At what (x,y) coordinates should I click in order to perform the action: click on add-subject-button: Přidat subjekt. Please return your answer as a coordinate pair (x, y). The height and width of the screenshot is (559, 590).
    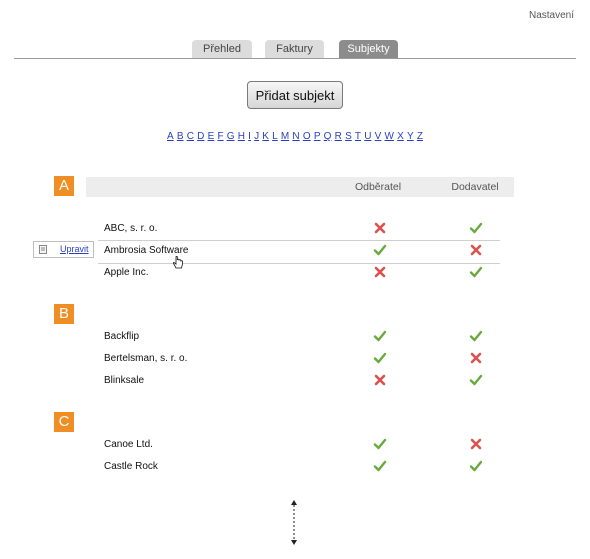
    Looking at the image, I should click on (295, 95).